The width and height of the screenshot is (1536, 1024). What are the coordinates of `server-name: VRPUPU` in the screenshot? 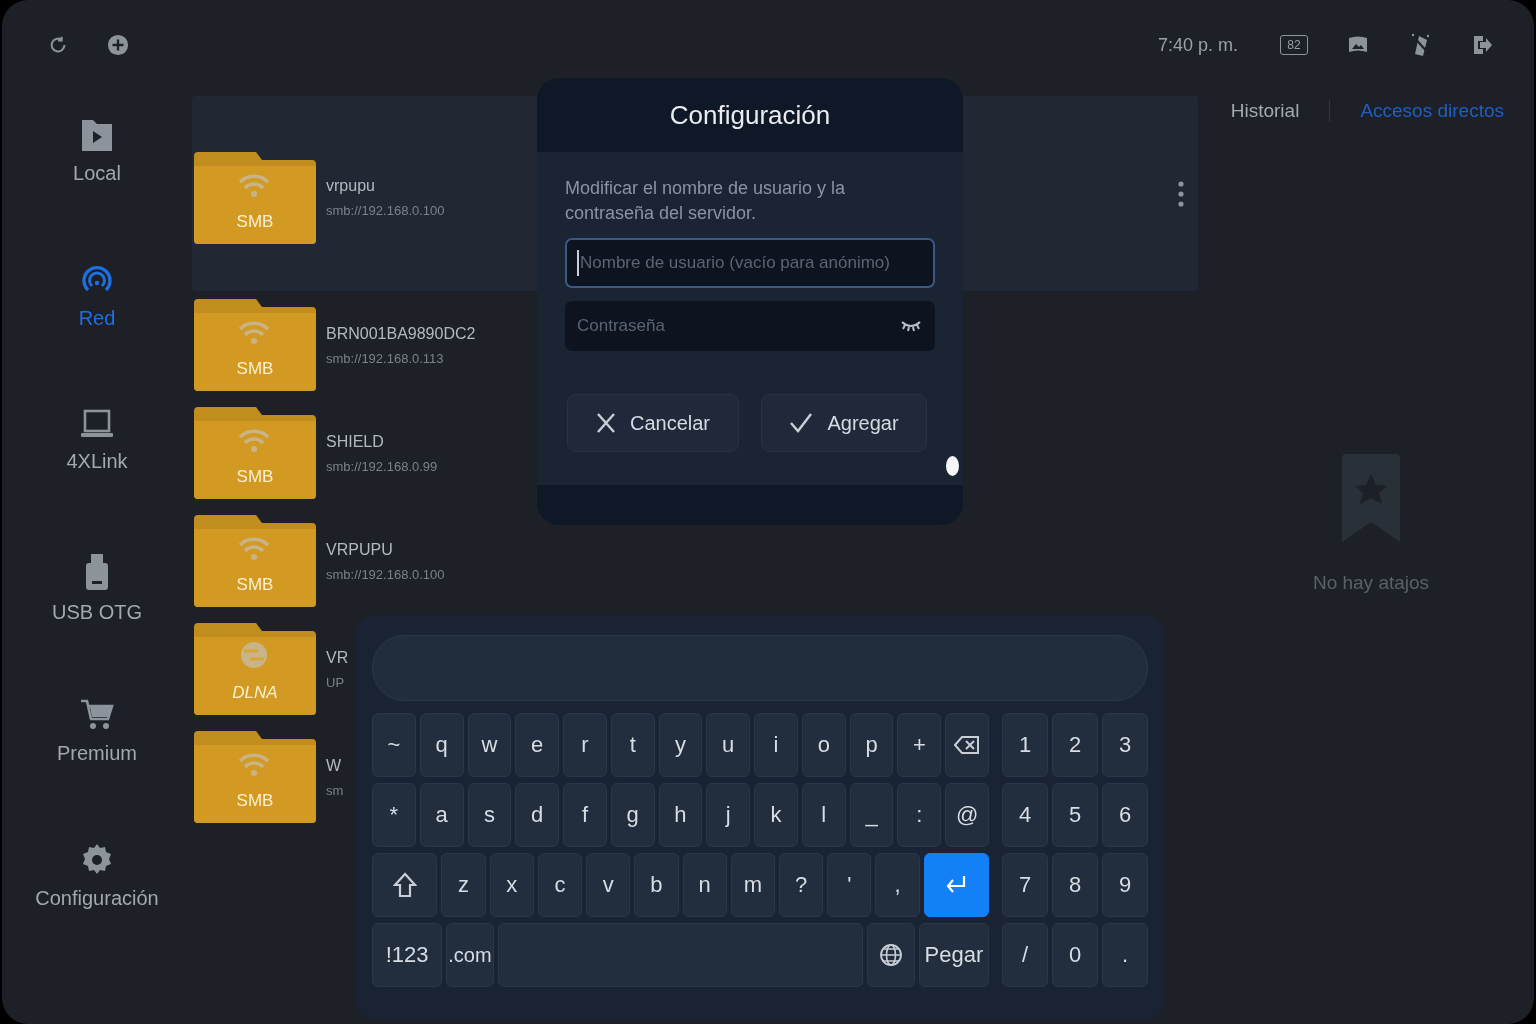 It's located at (360, 549).